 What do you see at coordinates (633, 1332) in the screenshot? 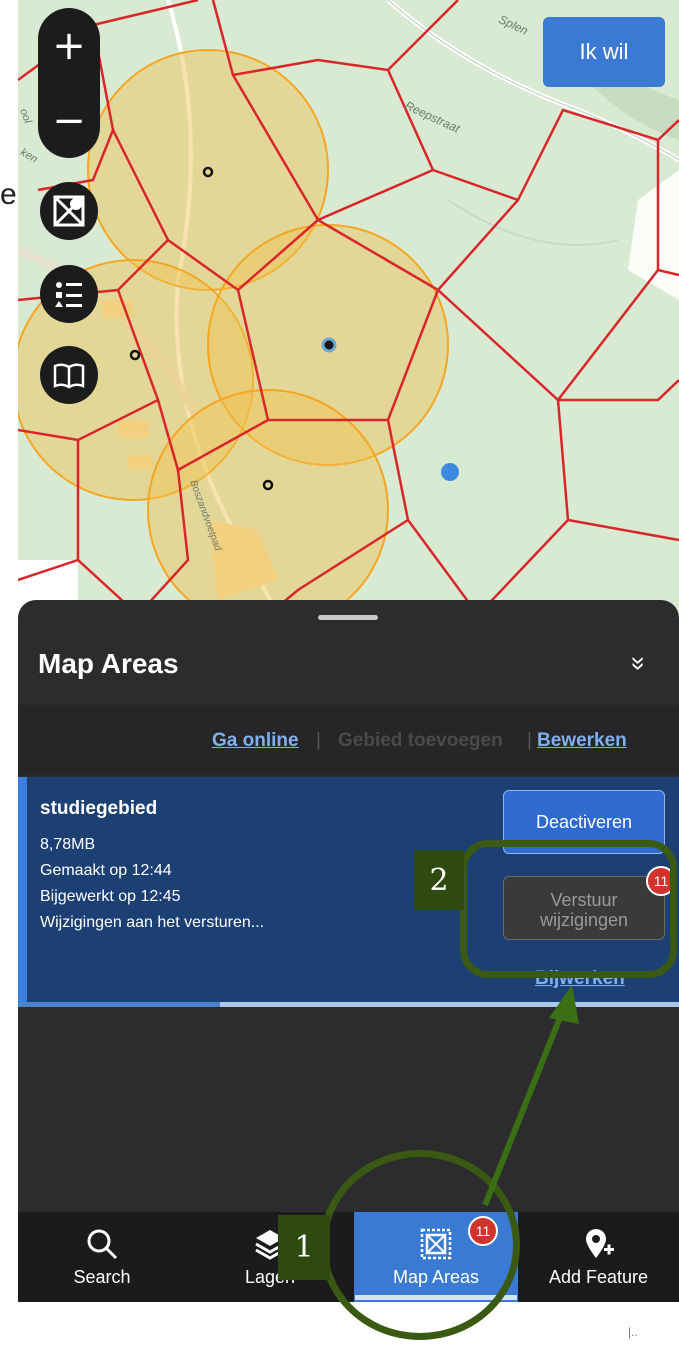
I see `corner-mark: |..` at bounding box center [633, 1332].